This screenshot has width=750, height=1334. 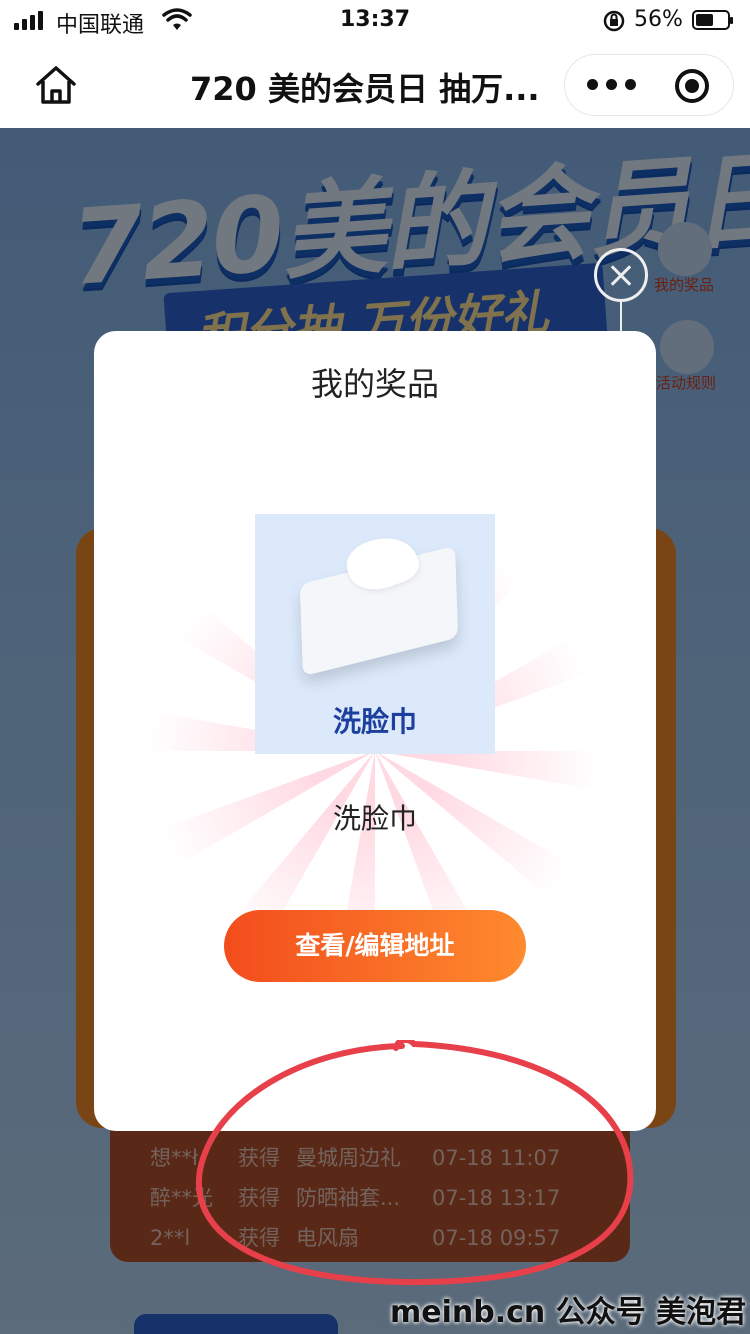 I want to click on prize-image-label: 洗脸巾, so click(x=374, y=721).